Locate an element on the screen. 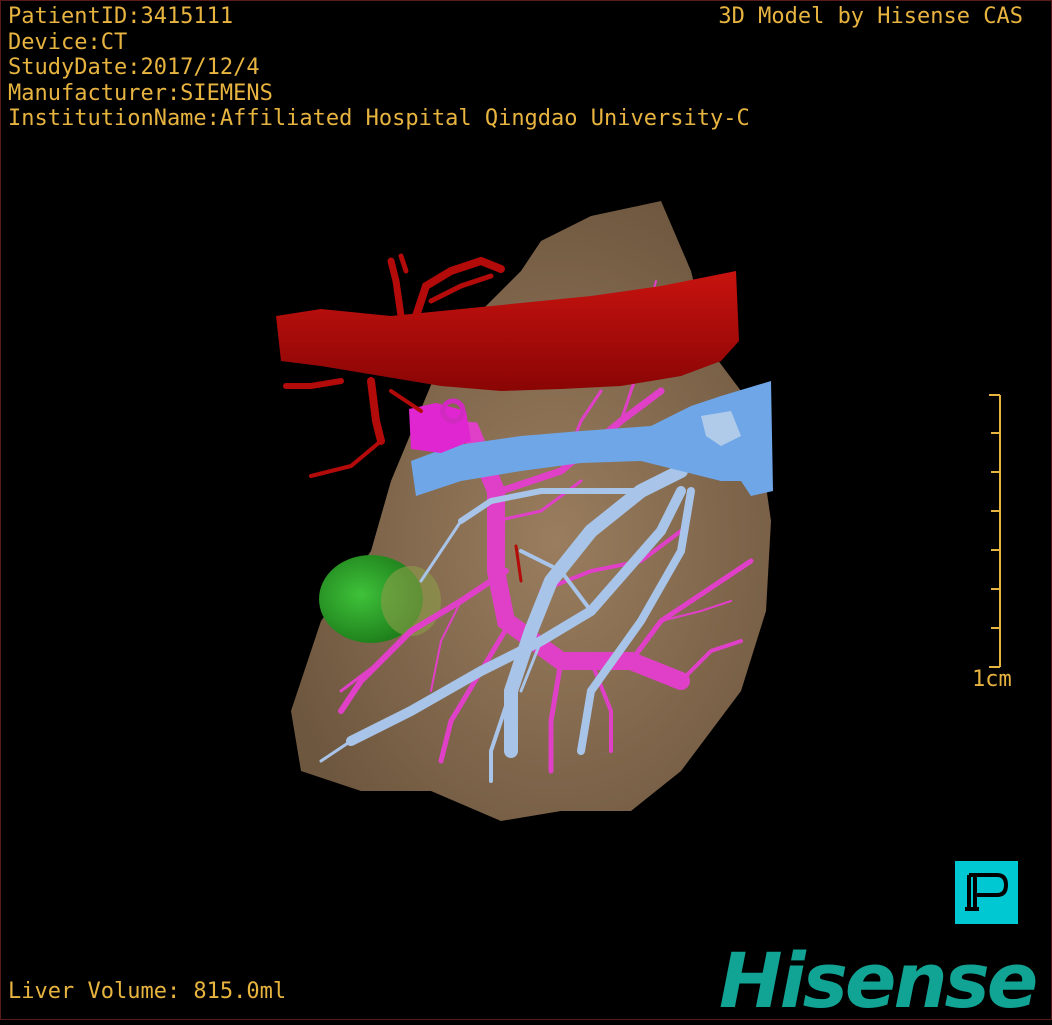 The height and width of the screenshot is (1025, 1052). patient-id-text: PatientID:3415111 is located at coordinates (121, 16).